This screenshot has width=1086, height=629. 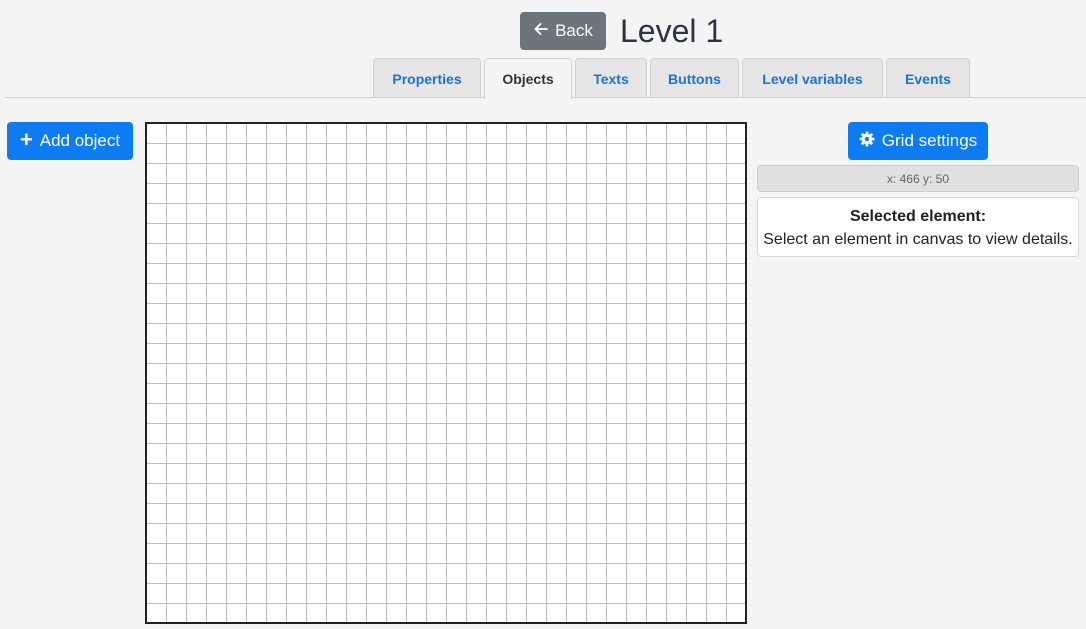 What do you see at coordinates (929, 140) in the screenshot?
I see `grid-settings-label: Grid settings` at bounding box center [929, 140].